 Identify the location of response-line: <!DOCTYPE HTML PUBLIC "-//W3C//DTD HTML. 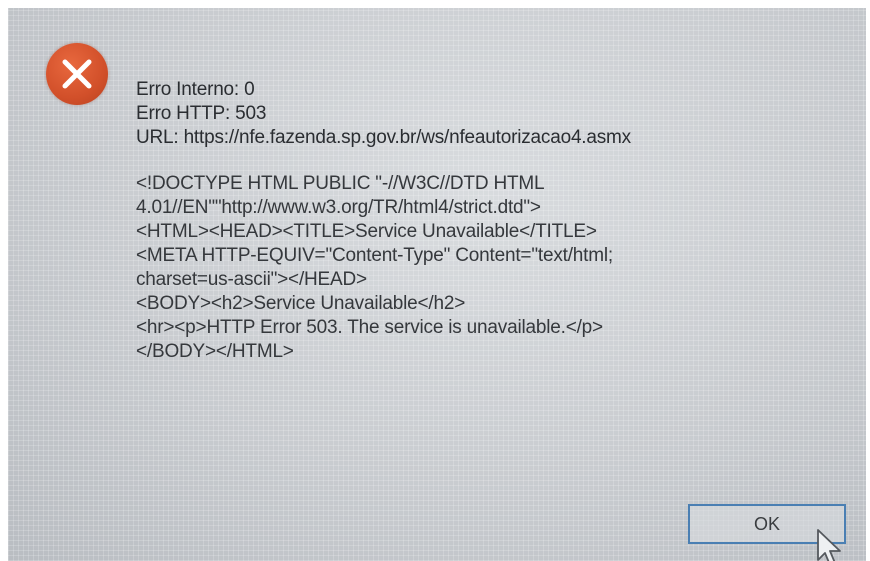
(340, 183).